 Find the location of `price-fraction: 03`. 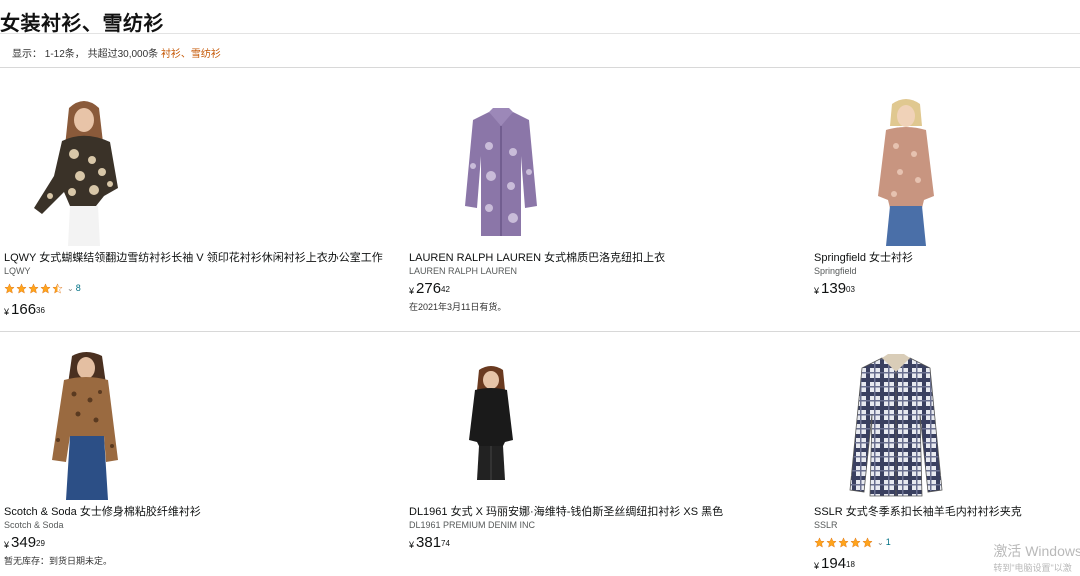

price-fraction: 03 is located at coordinates (850, 289).